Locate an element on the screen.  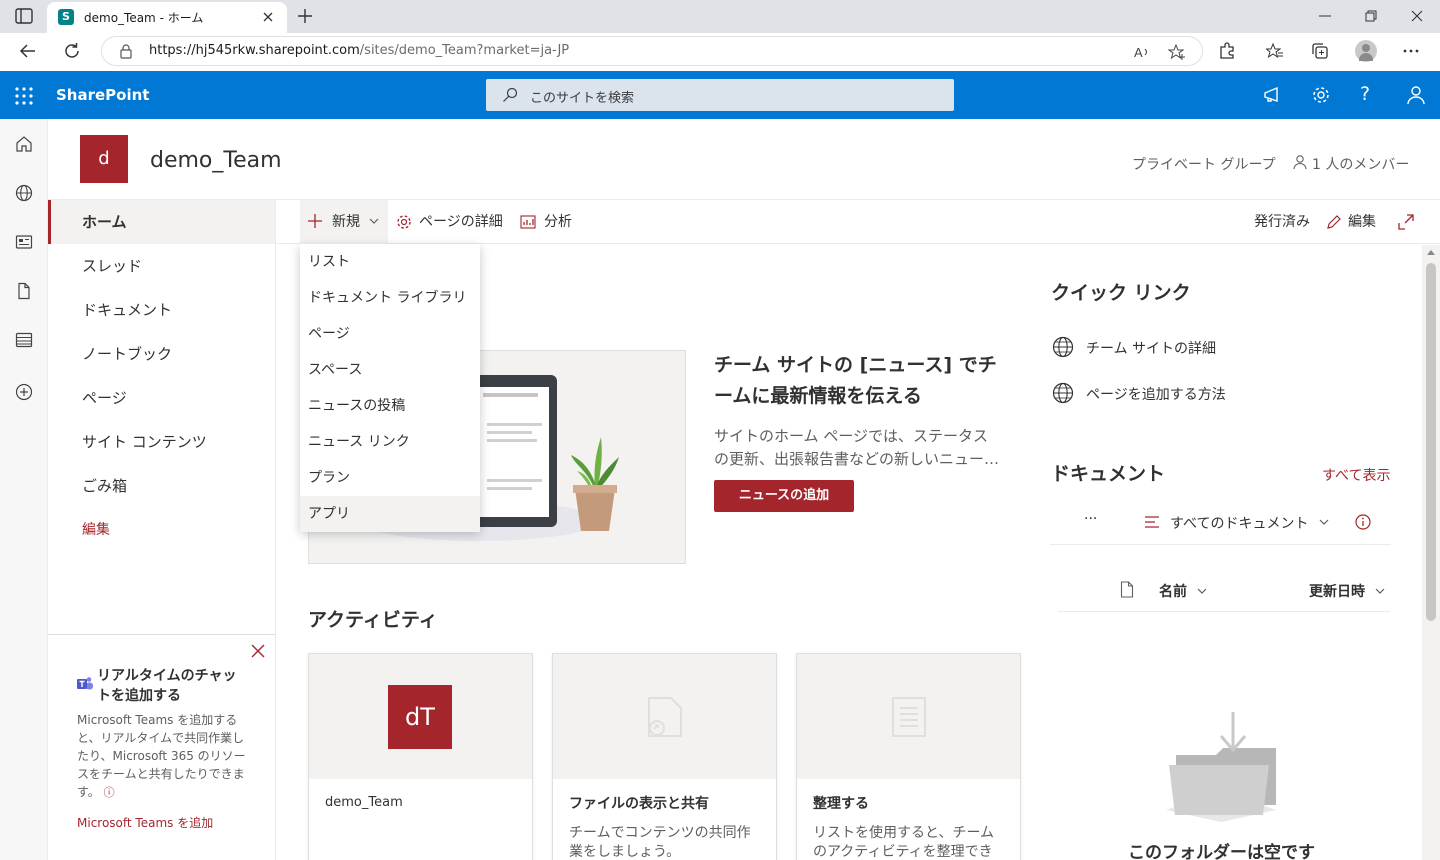
dismiss-close-icon is located at coordinates (258, 651).